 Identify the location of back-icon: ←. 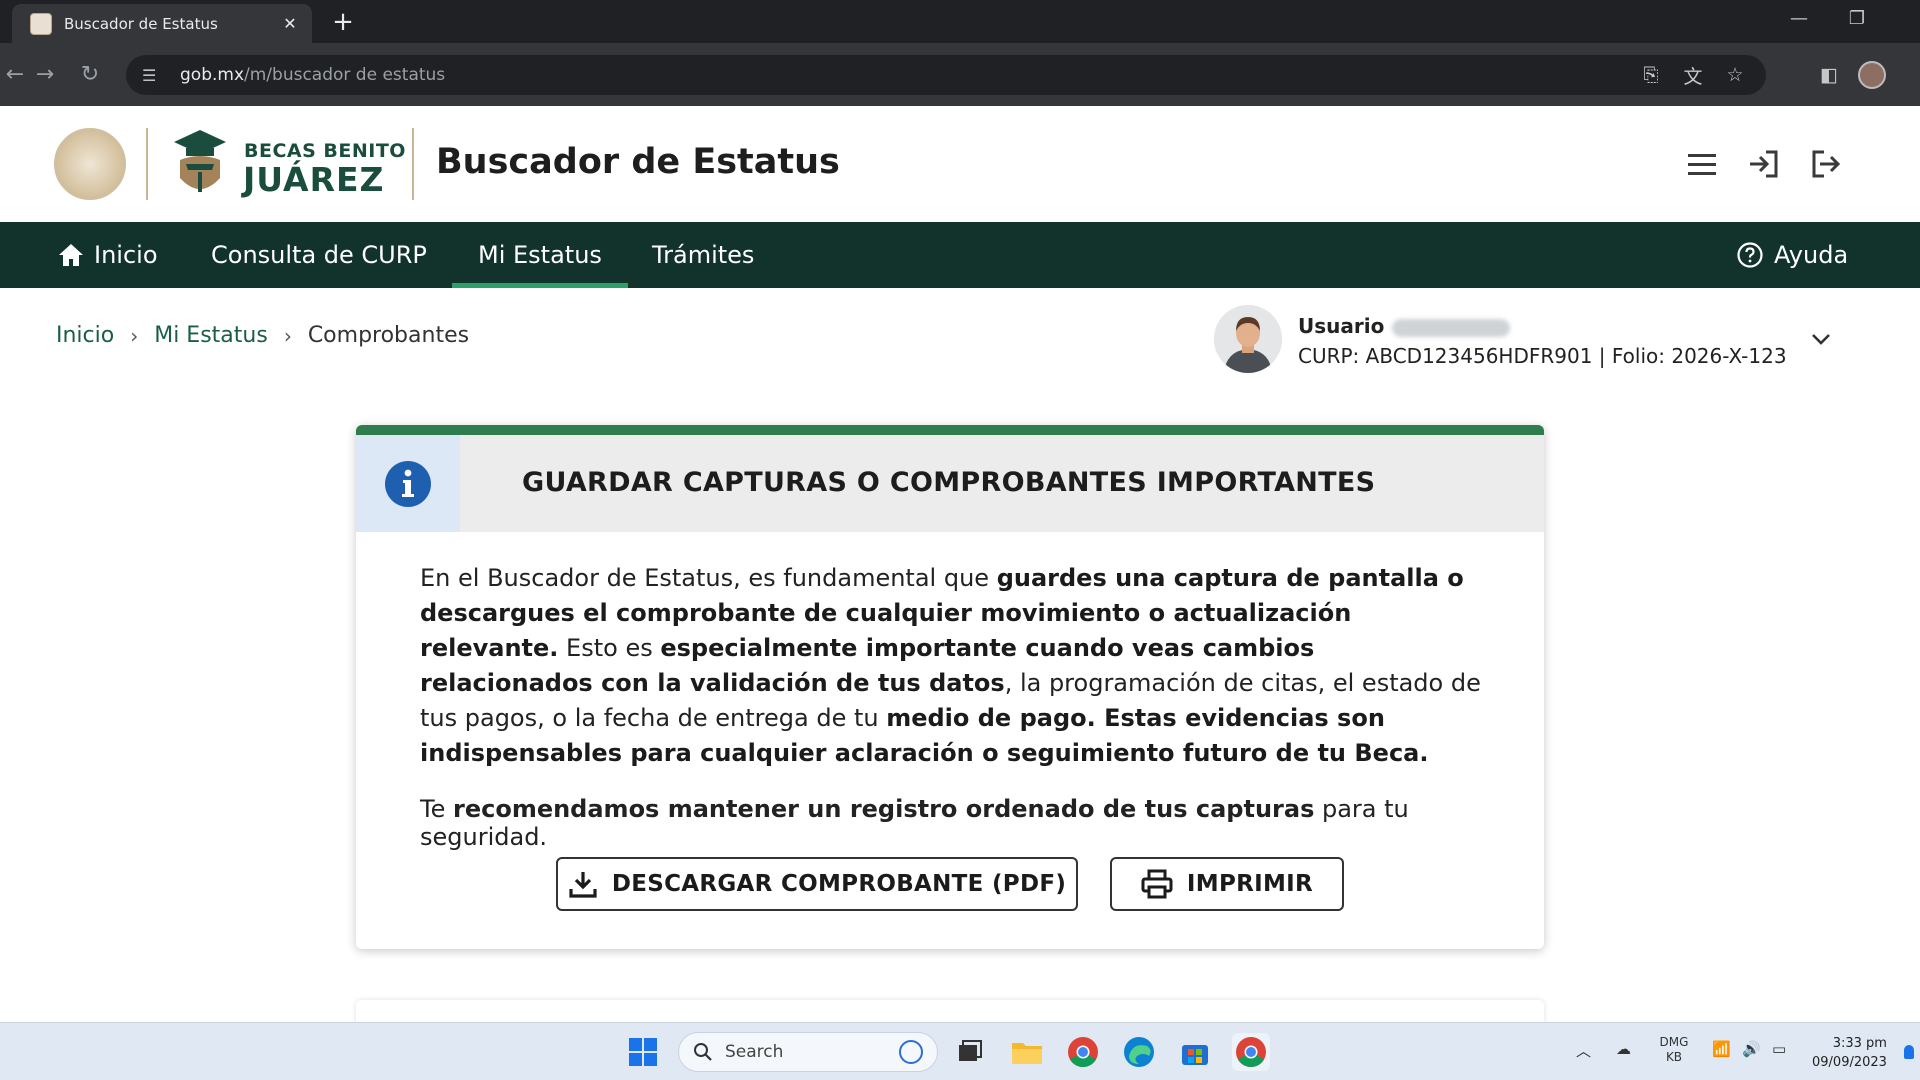
(15, 75).